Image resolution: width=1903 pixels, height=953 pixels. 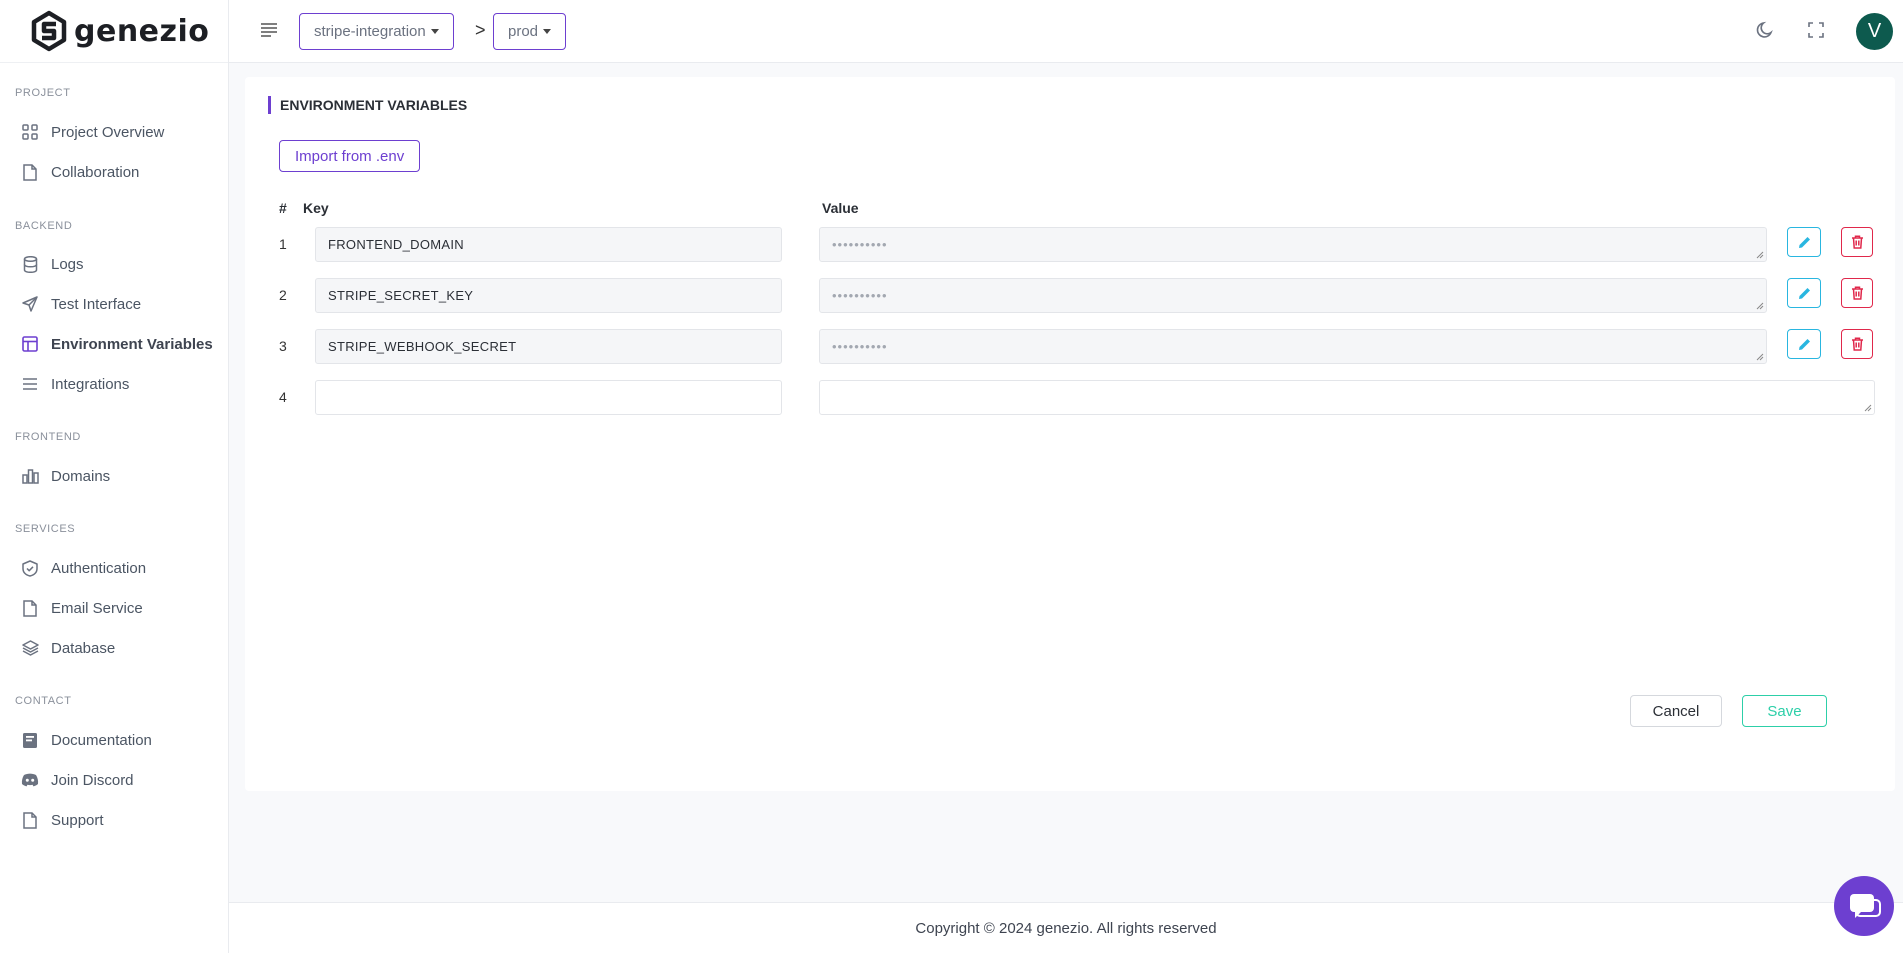 What do you see at coordinates (1066, 31) in the screenshot?
I see `topbar: stripe-integration > prod V` at bounding box center [1066, 31].